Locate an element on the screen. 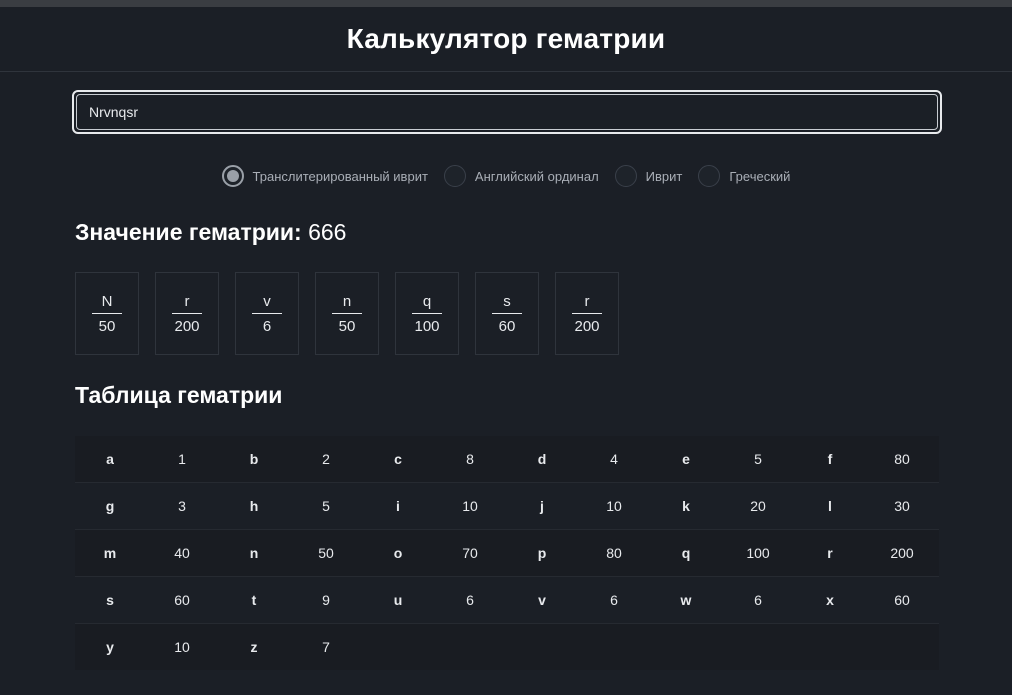 Image resolution: width=1012 pixels, height=695 pixels. table-row: a 1 b 2 c 8 d 4 e 5 f 80 is located at coordinates (507, 459).